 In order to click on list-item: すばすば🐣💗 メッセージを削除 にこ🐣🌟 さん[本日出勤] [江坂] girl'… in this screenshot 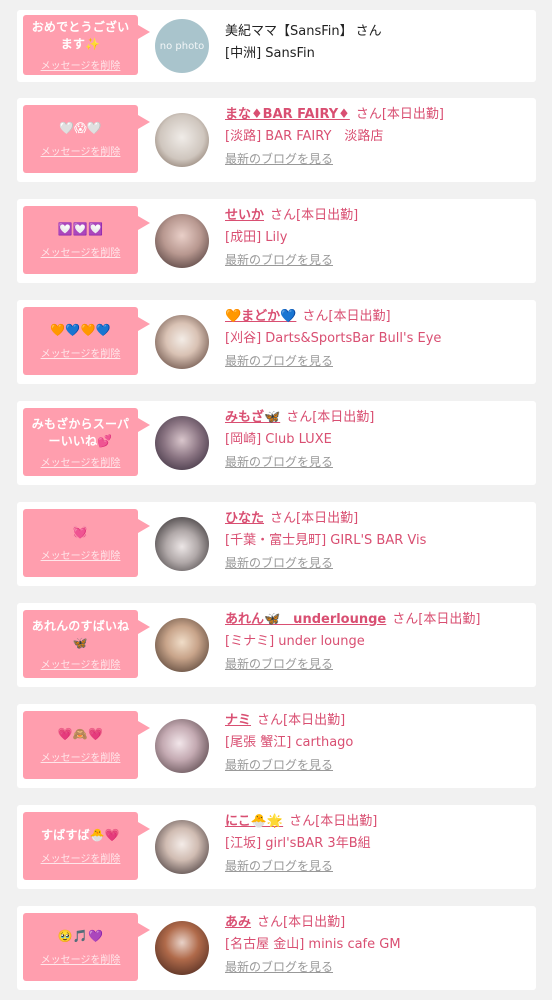, I will do `click(276, 847)`.